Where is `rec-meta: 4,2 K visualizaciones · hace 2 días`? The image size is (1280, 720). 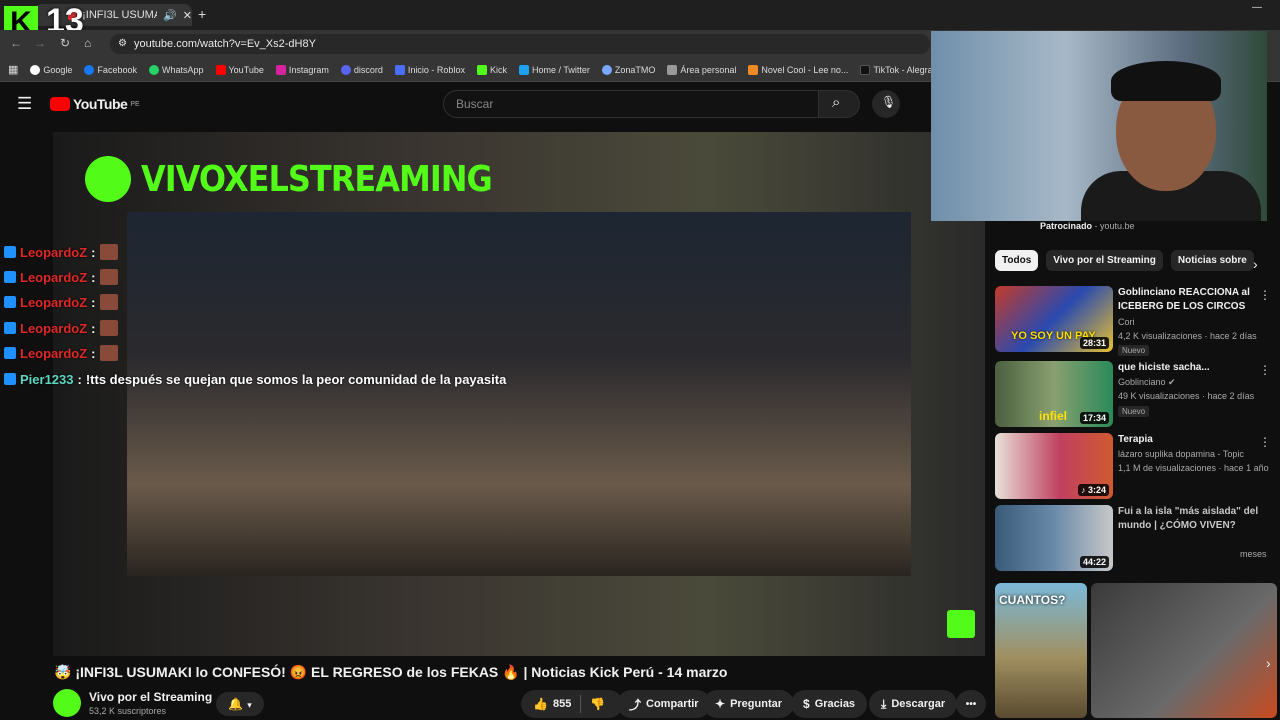
rec-meta: 4,2 K visualizaciones · hace 2 días is located at coordinates (1187, 336).